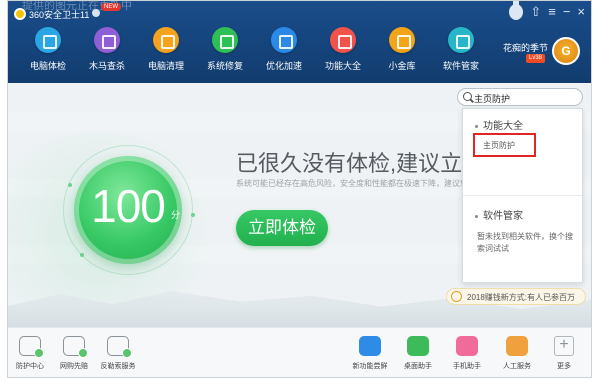 This screenshot has height=382, width=600. I want to click on more-plus-icon: +, so click(564, 346).